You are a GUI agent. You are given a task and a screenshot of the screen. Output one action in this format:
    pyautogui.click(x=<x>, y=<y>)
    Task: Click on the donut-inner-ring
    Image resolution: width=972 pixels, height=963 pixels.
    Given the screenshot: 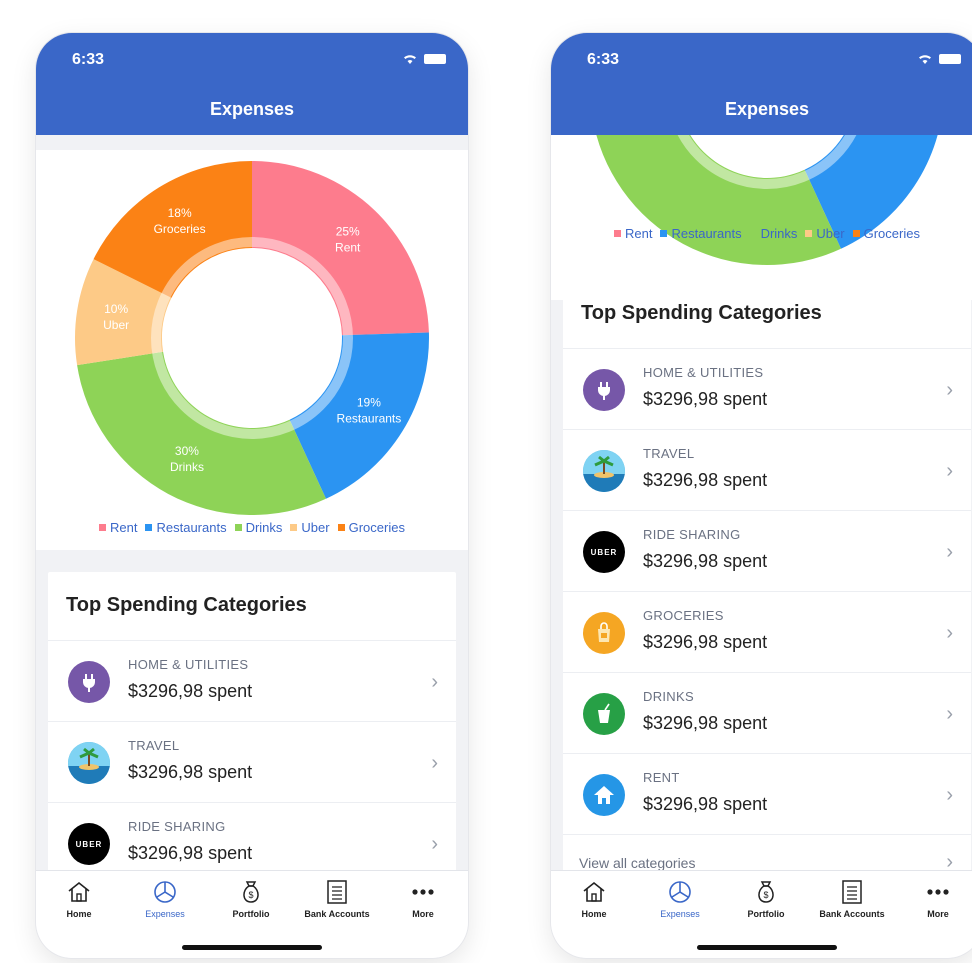 What is the action you would take?
    pyautogui.click(x=252, y=338)
    